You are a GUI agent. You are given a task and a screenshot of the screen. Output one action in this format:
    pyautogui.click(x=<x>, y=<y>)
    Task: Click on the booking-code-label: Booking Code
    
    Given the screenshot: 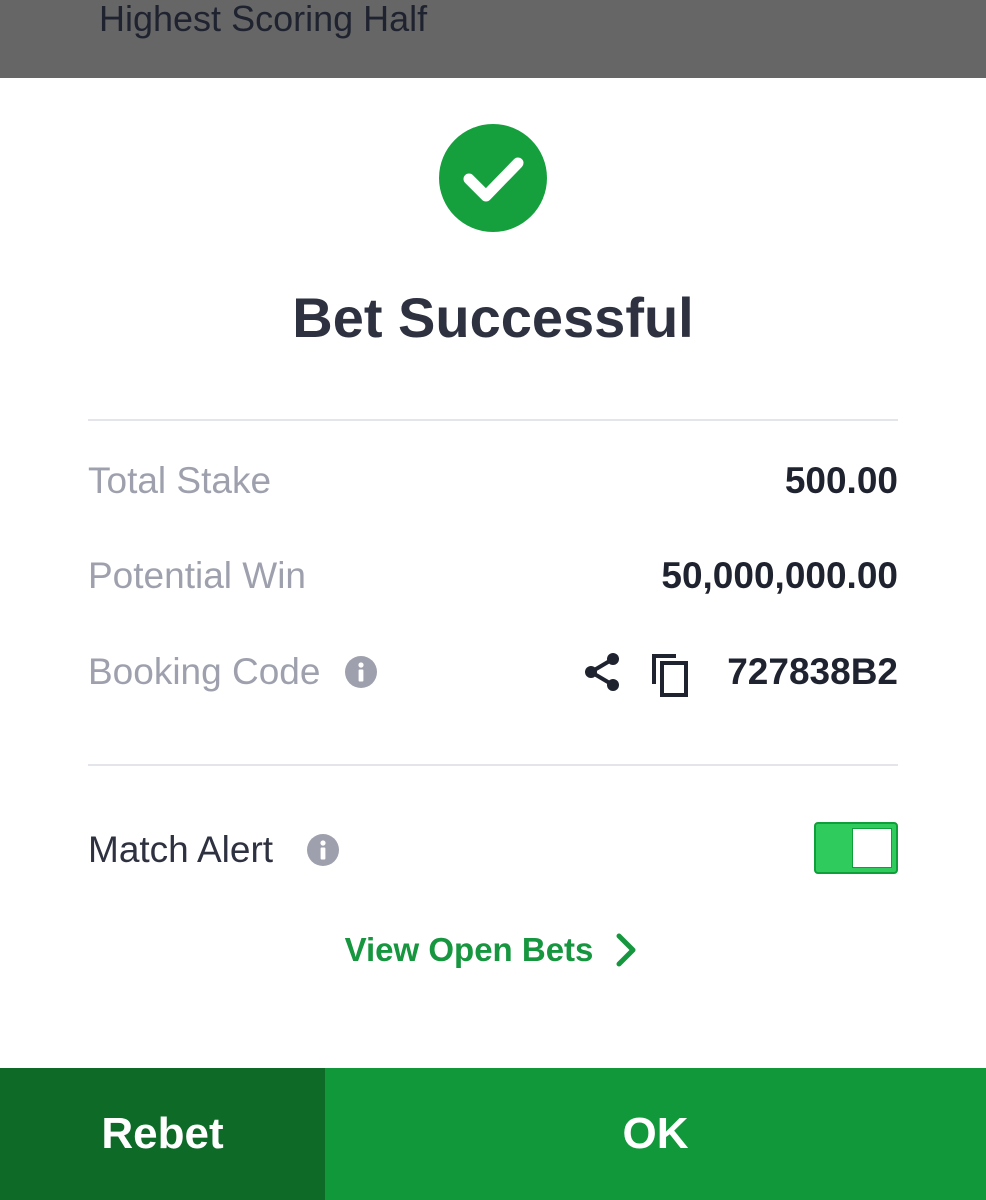 What is the action you would take?
    pyautogui.click(x=204, y=671)
    